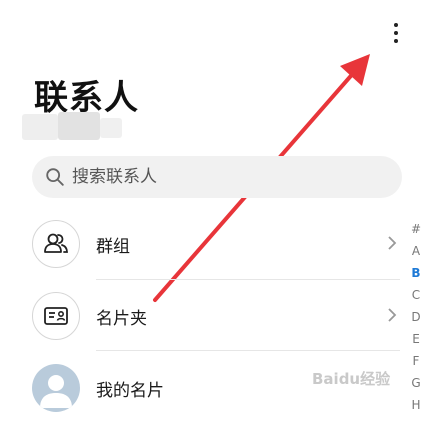 This screenshot has height=422, width=432. What do you see at coordinates (200, 246) in the screenshot?
I see `list-item-groups: 群组` at bounding box center [200, 246].